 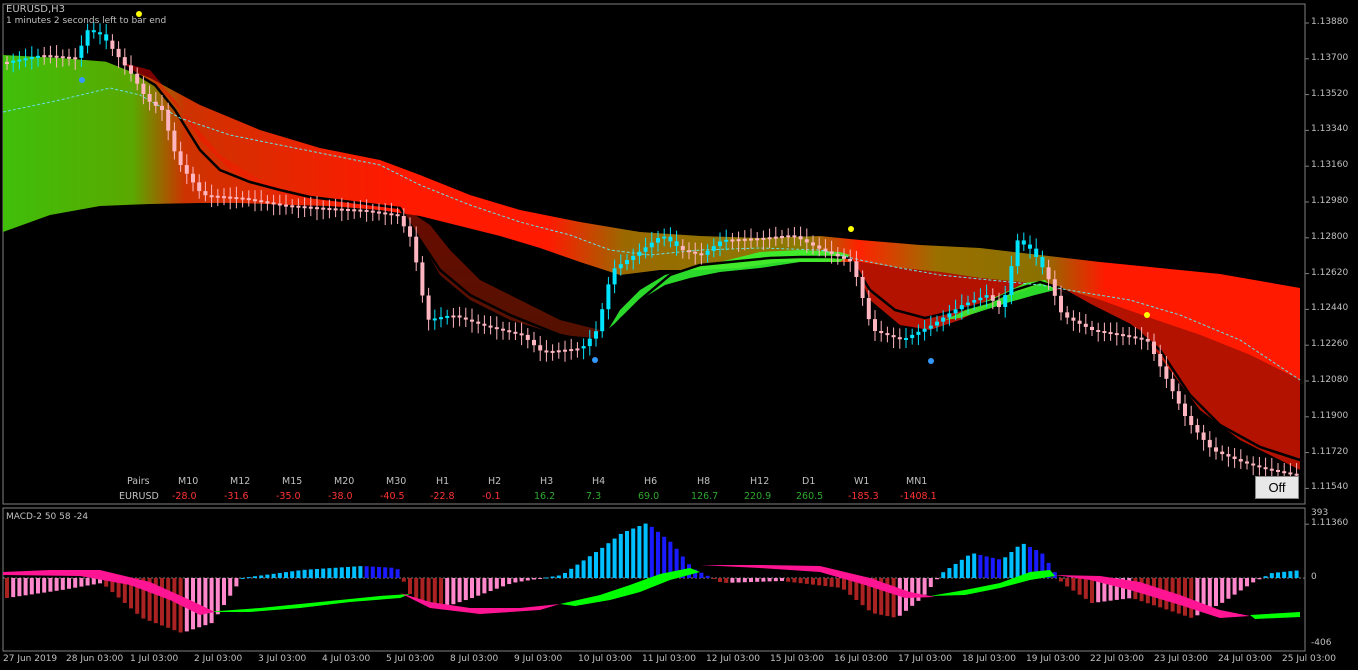 I want to click on macd-signal-band-pink, so click(x=109, y=592).